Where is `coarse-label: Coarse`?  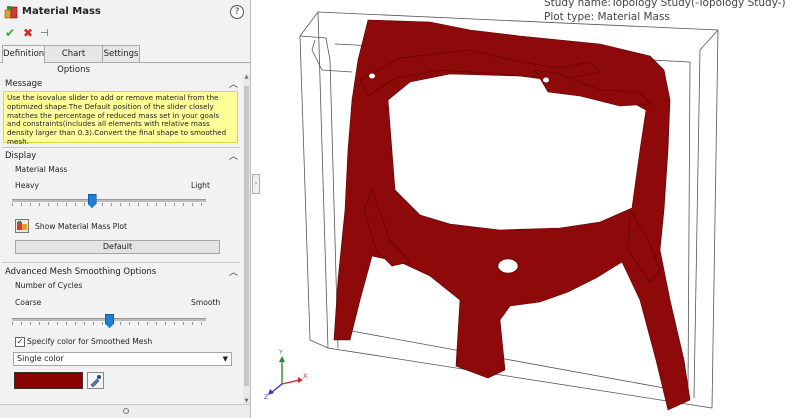
coarse-label: Coarse is located at coordinates (28, 302).